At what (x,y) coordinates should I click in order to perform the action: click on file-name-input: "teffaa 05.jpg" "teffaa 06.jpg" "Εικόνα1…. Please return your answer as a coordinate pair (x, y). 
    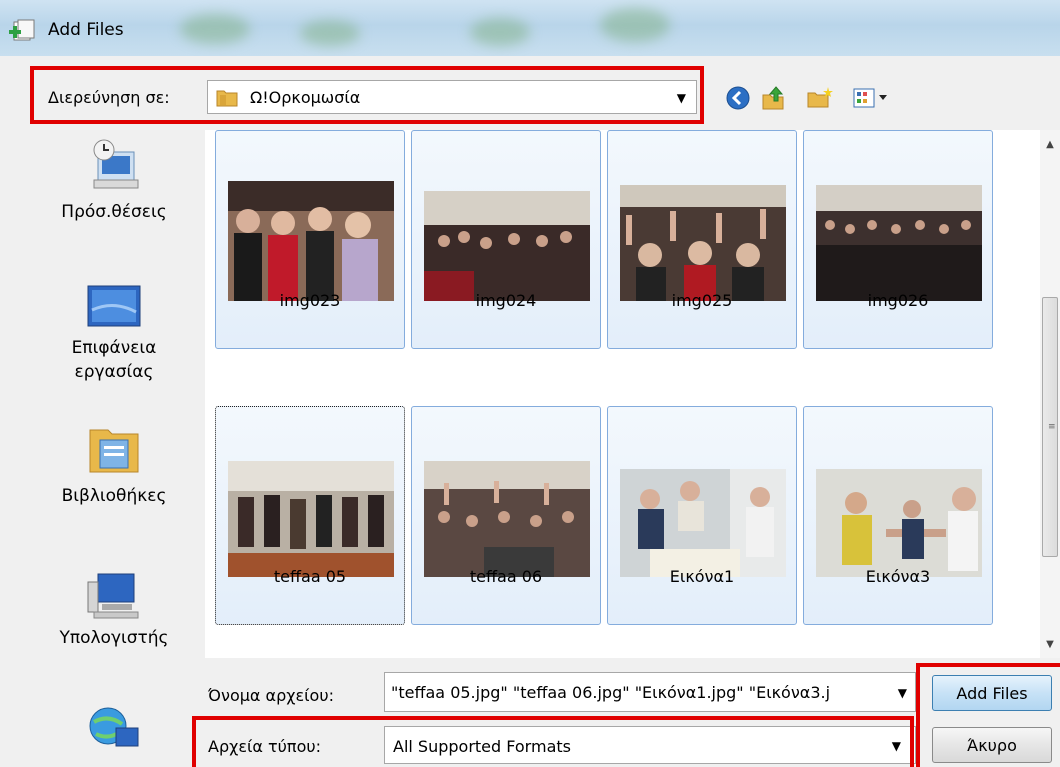
    Looking at the image, I should click on (650, 692).